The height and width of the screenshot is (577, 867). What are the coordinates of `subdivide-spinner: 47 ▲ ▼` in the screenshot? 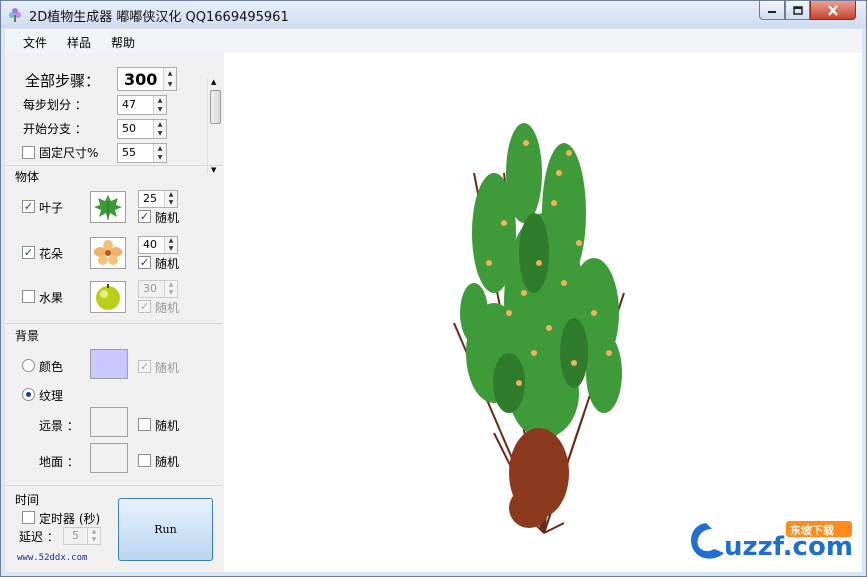 It's located at (142, 105).